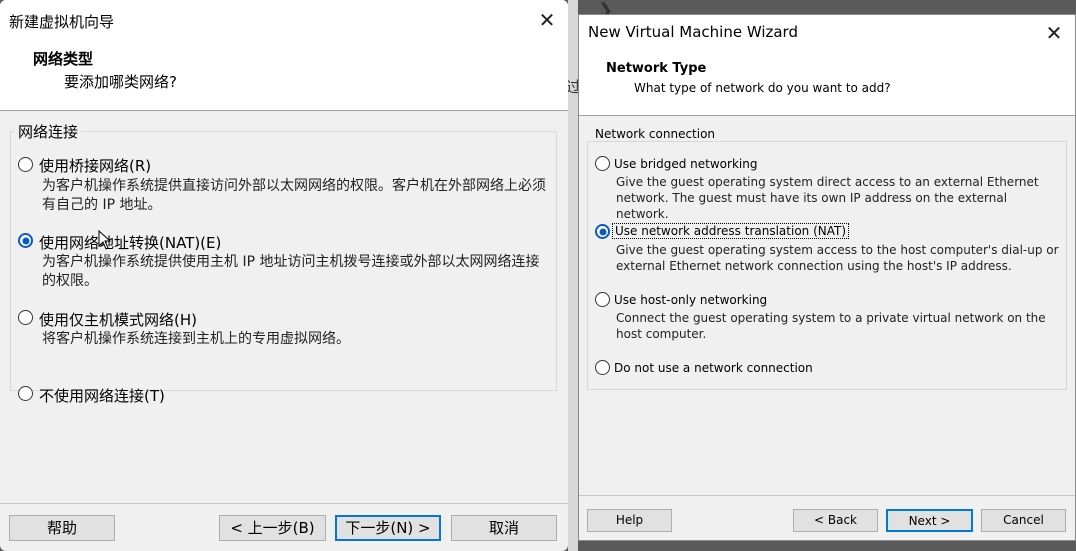 Image resolution: width=1076 pixels, height=551 pixels. What do you see at coordinates (629, 520) in the screenshot?
I see `help-button: Help` at bounding box center [629, 520].